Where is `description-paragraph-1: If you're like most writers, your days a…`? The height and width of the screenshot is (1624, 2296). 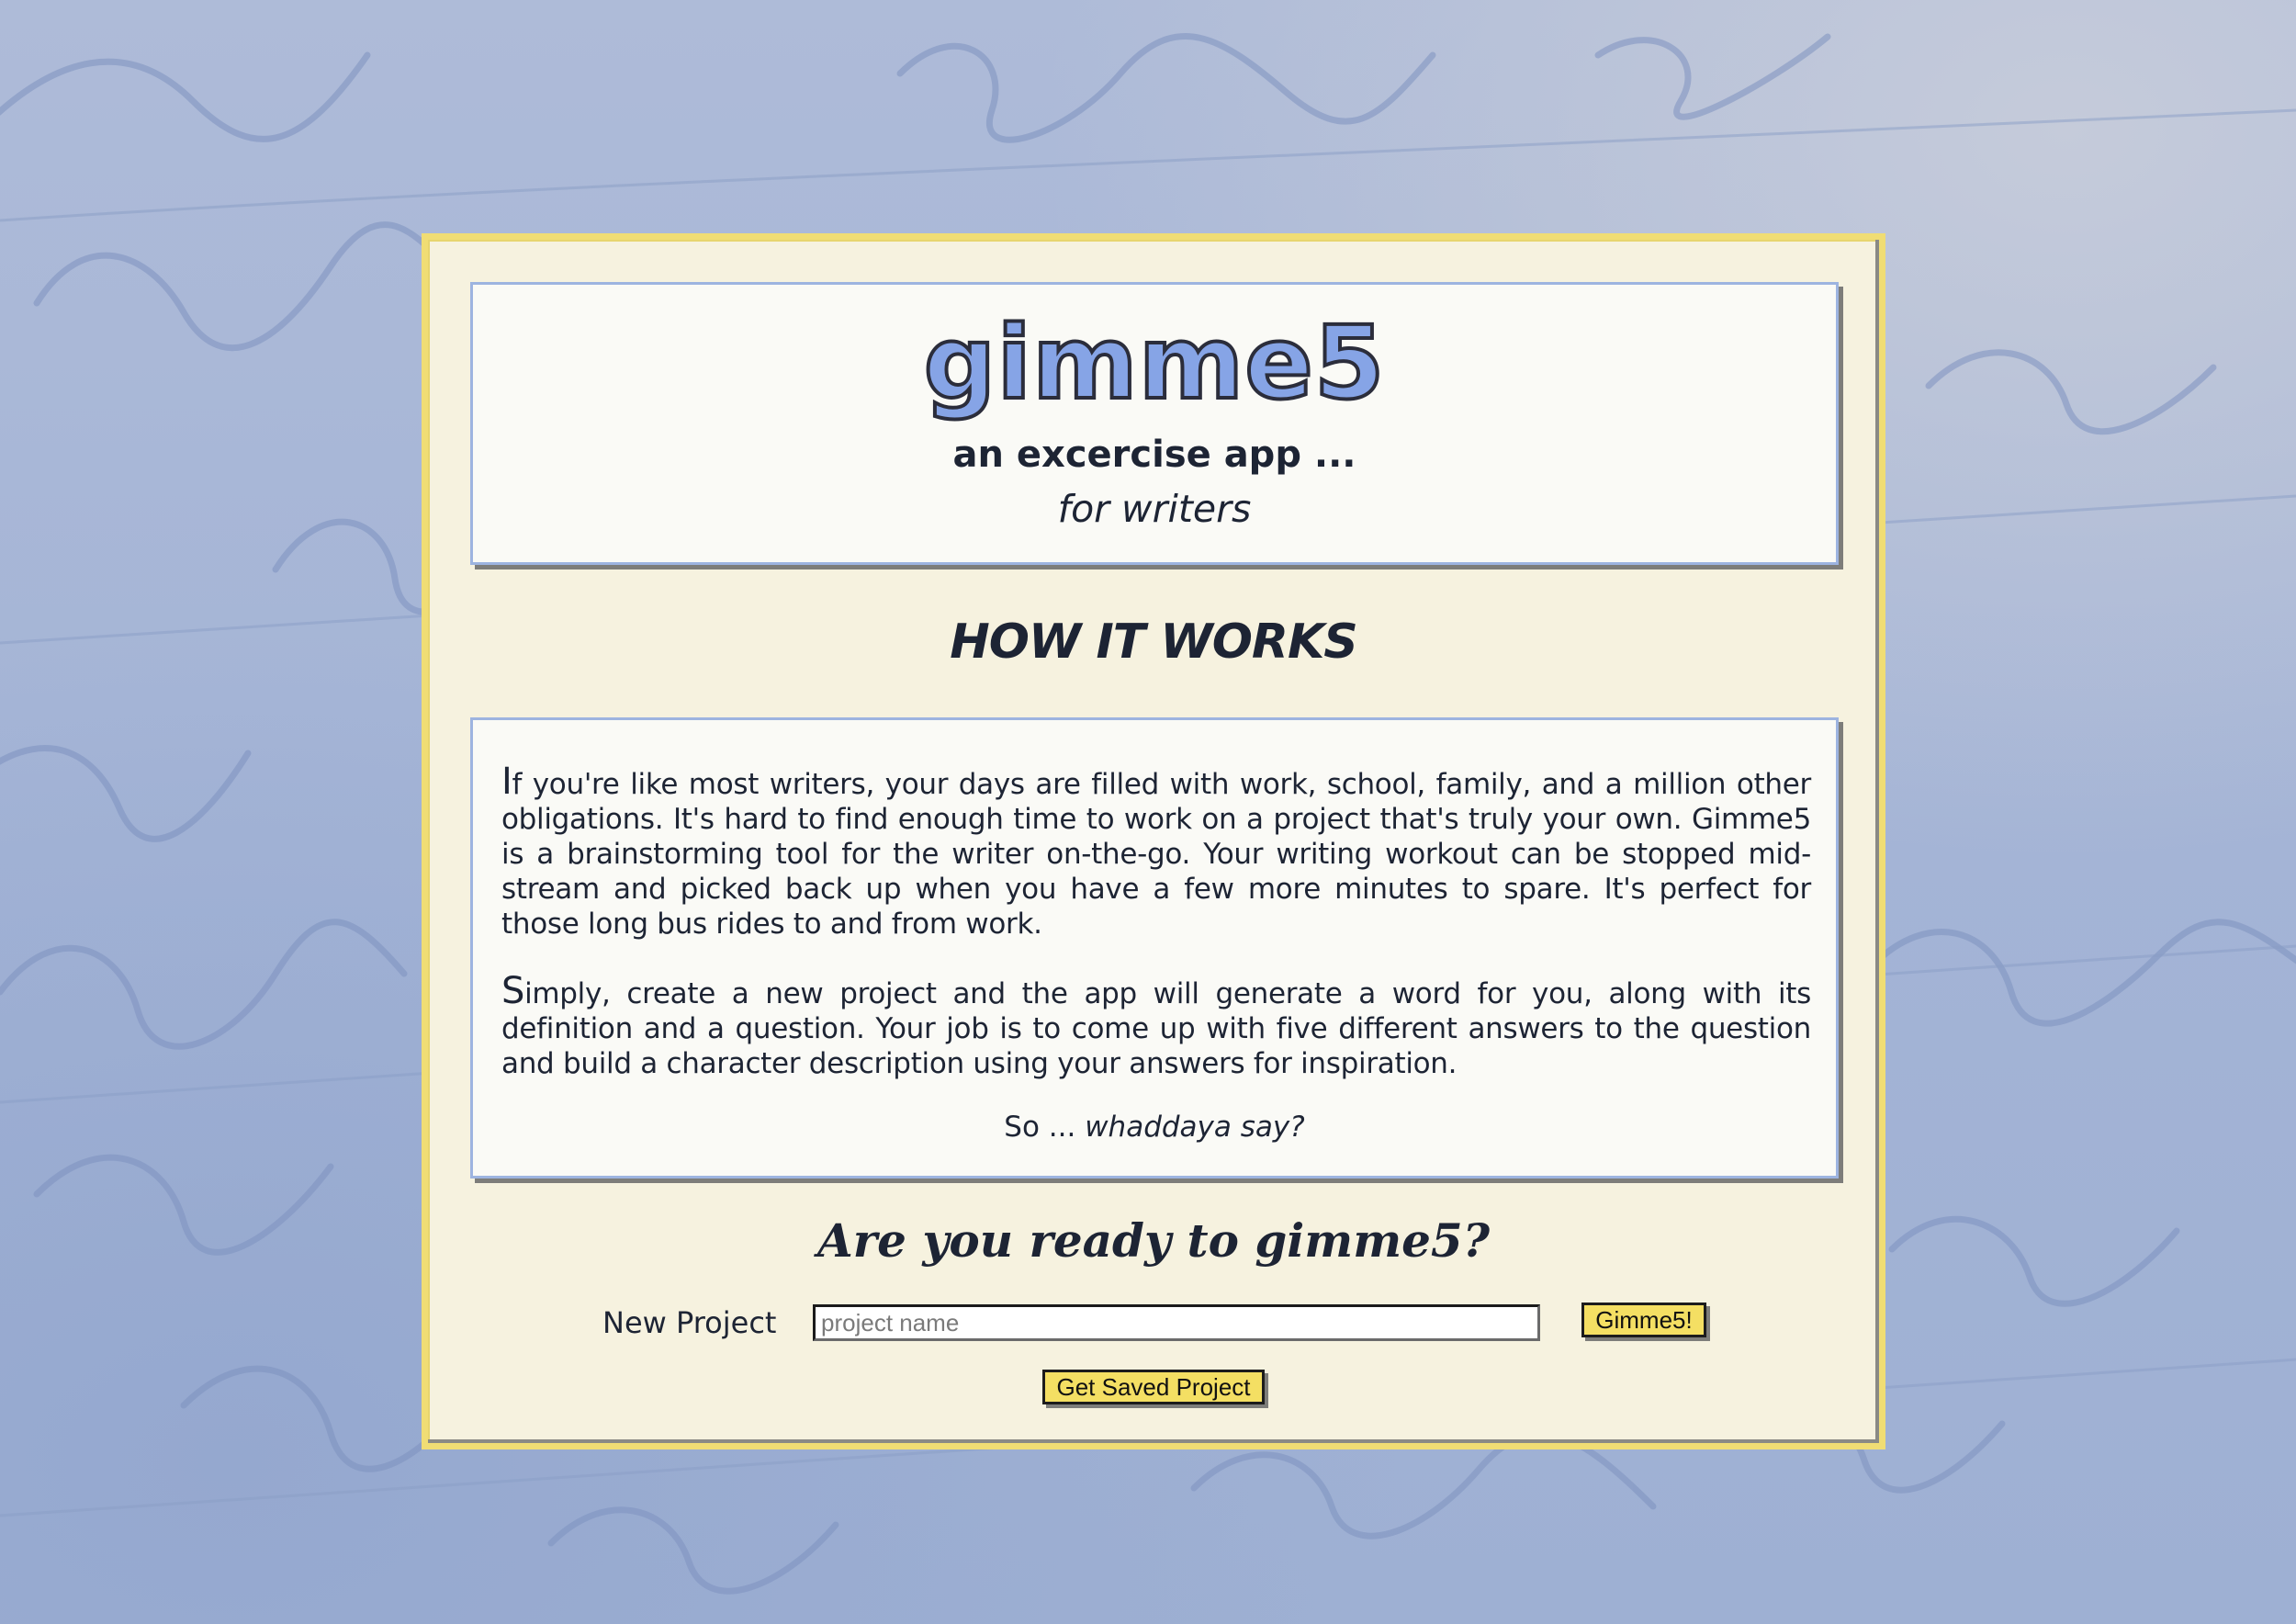 description-paragraph-1: If you're like most writers, your days a… is located at coordinates (1156, 851).